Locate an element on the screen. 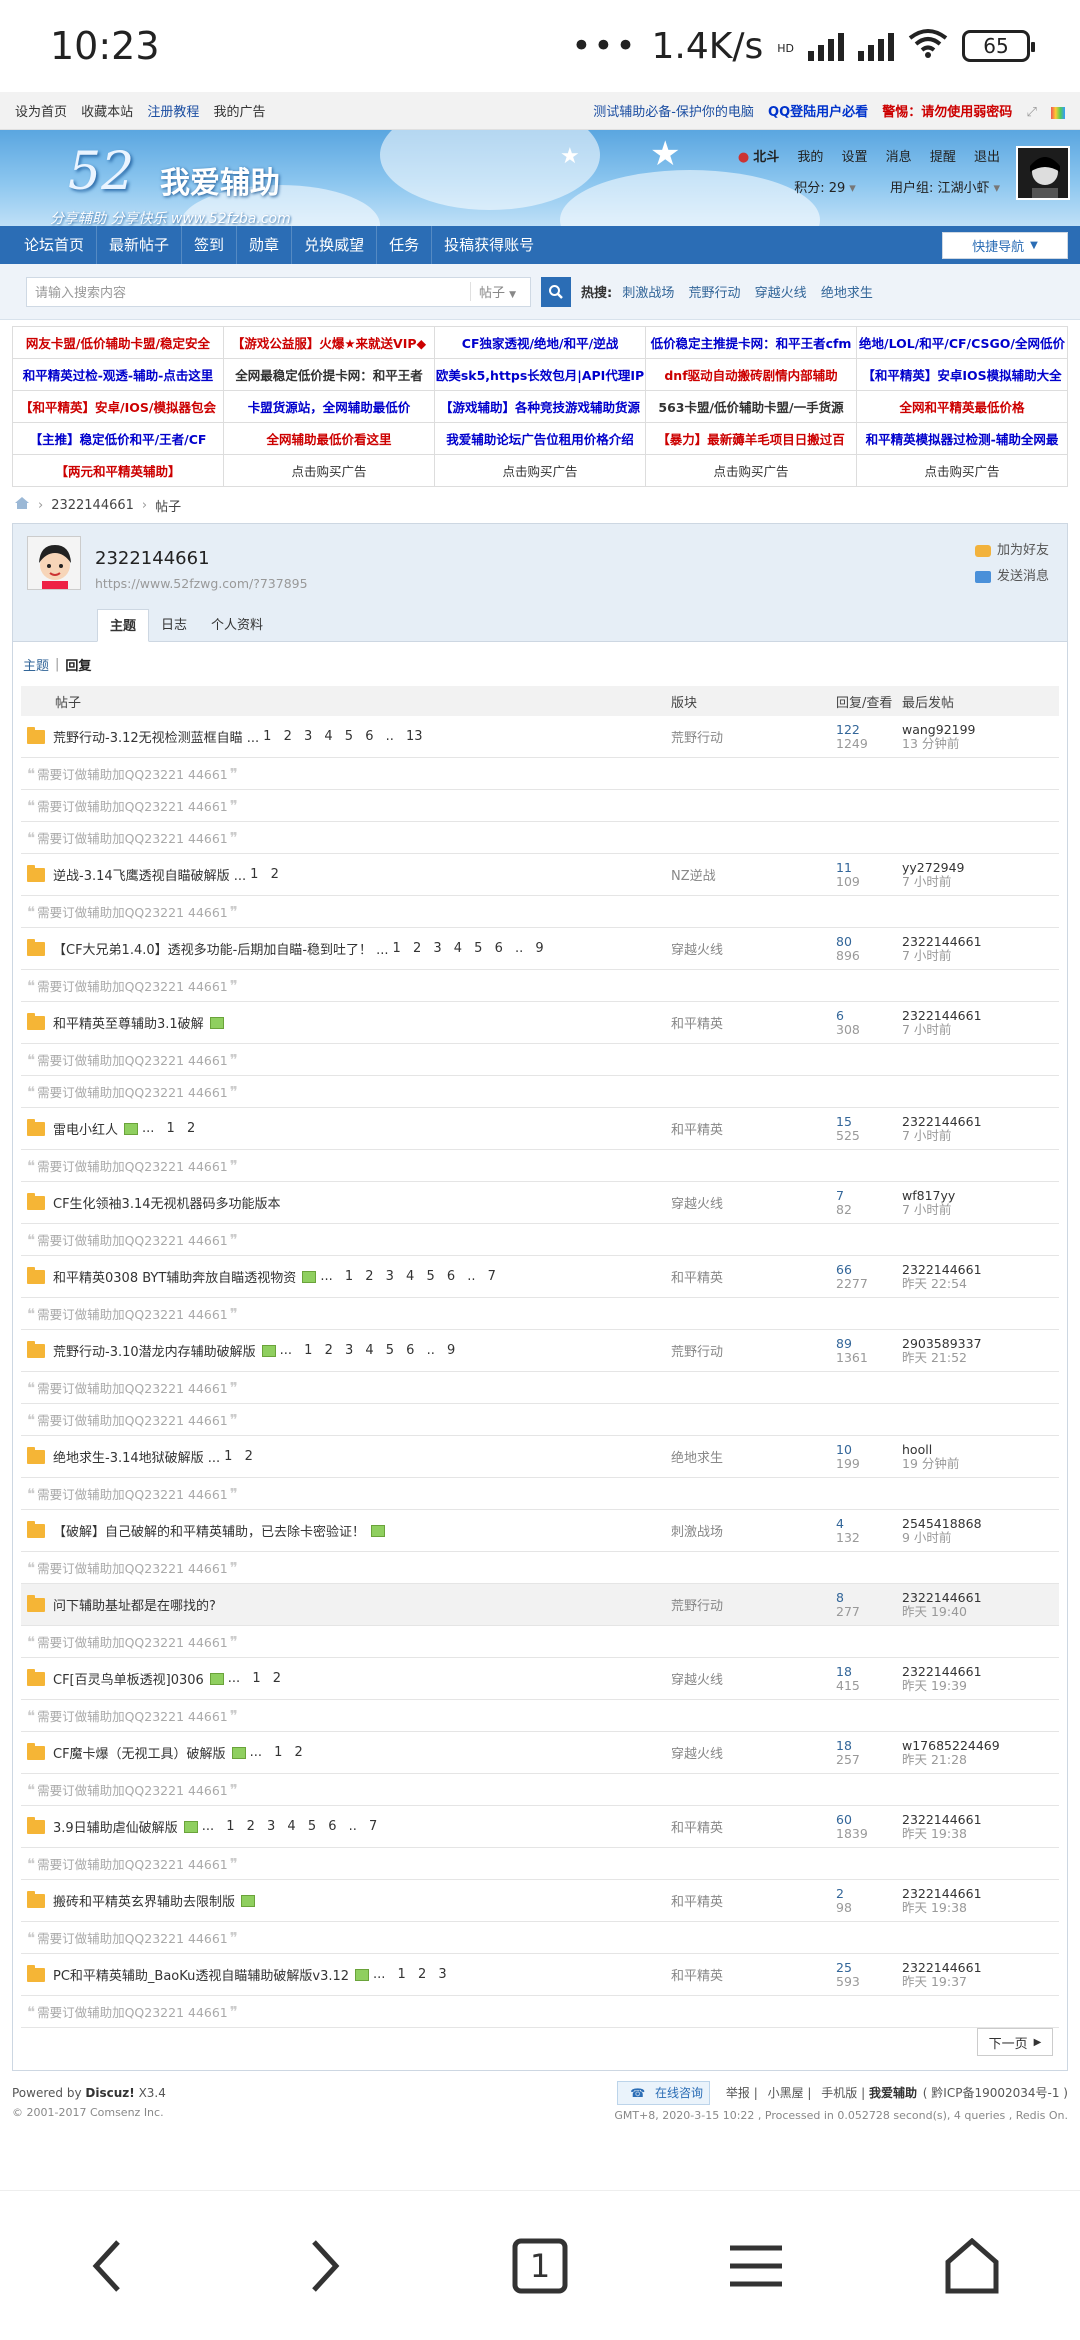 Image resolution: width=1080 pixels, height=2340 pixels. ad-cell: 绝地/LOL/和平/CF/CSGO/全网低价 is located at coordinates (962, 343).